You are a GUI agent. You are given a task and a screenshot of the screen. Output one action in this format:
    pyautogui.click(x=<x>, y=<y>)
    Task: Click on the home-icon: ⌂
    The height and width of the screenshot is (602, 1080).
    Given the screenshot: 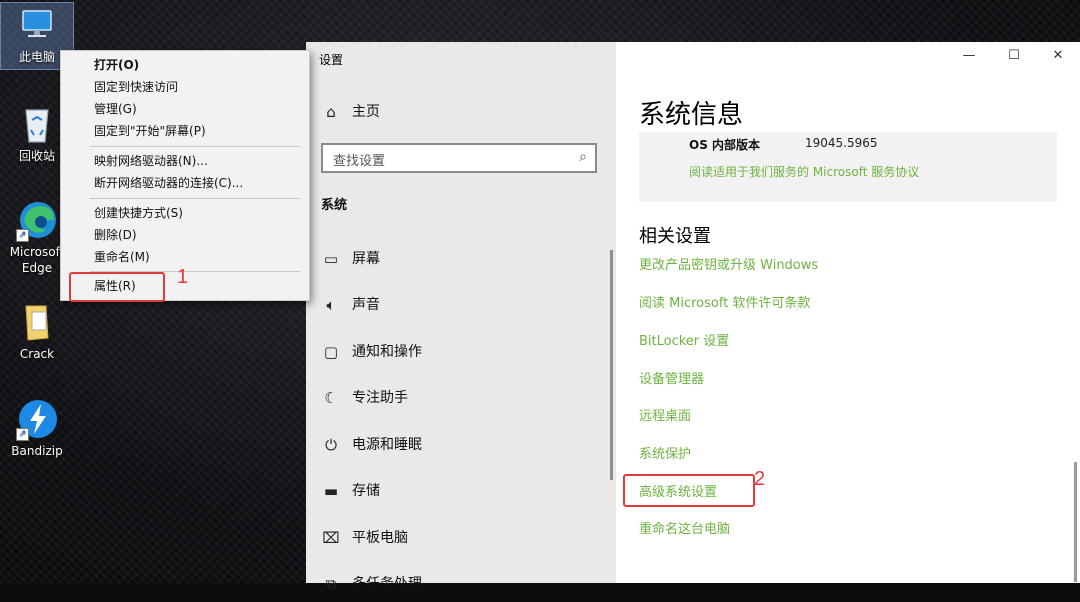 What is the action you would take?
    pyautogui.click(x=331, y=112)
    